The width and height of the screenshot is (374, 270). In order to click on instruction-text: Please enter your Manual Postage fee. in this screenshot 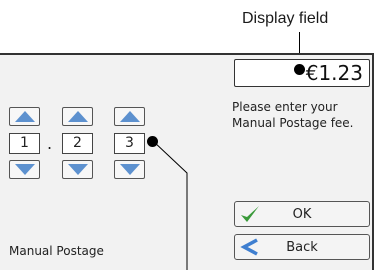, I will do `click(293, 115)`.